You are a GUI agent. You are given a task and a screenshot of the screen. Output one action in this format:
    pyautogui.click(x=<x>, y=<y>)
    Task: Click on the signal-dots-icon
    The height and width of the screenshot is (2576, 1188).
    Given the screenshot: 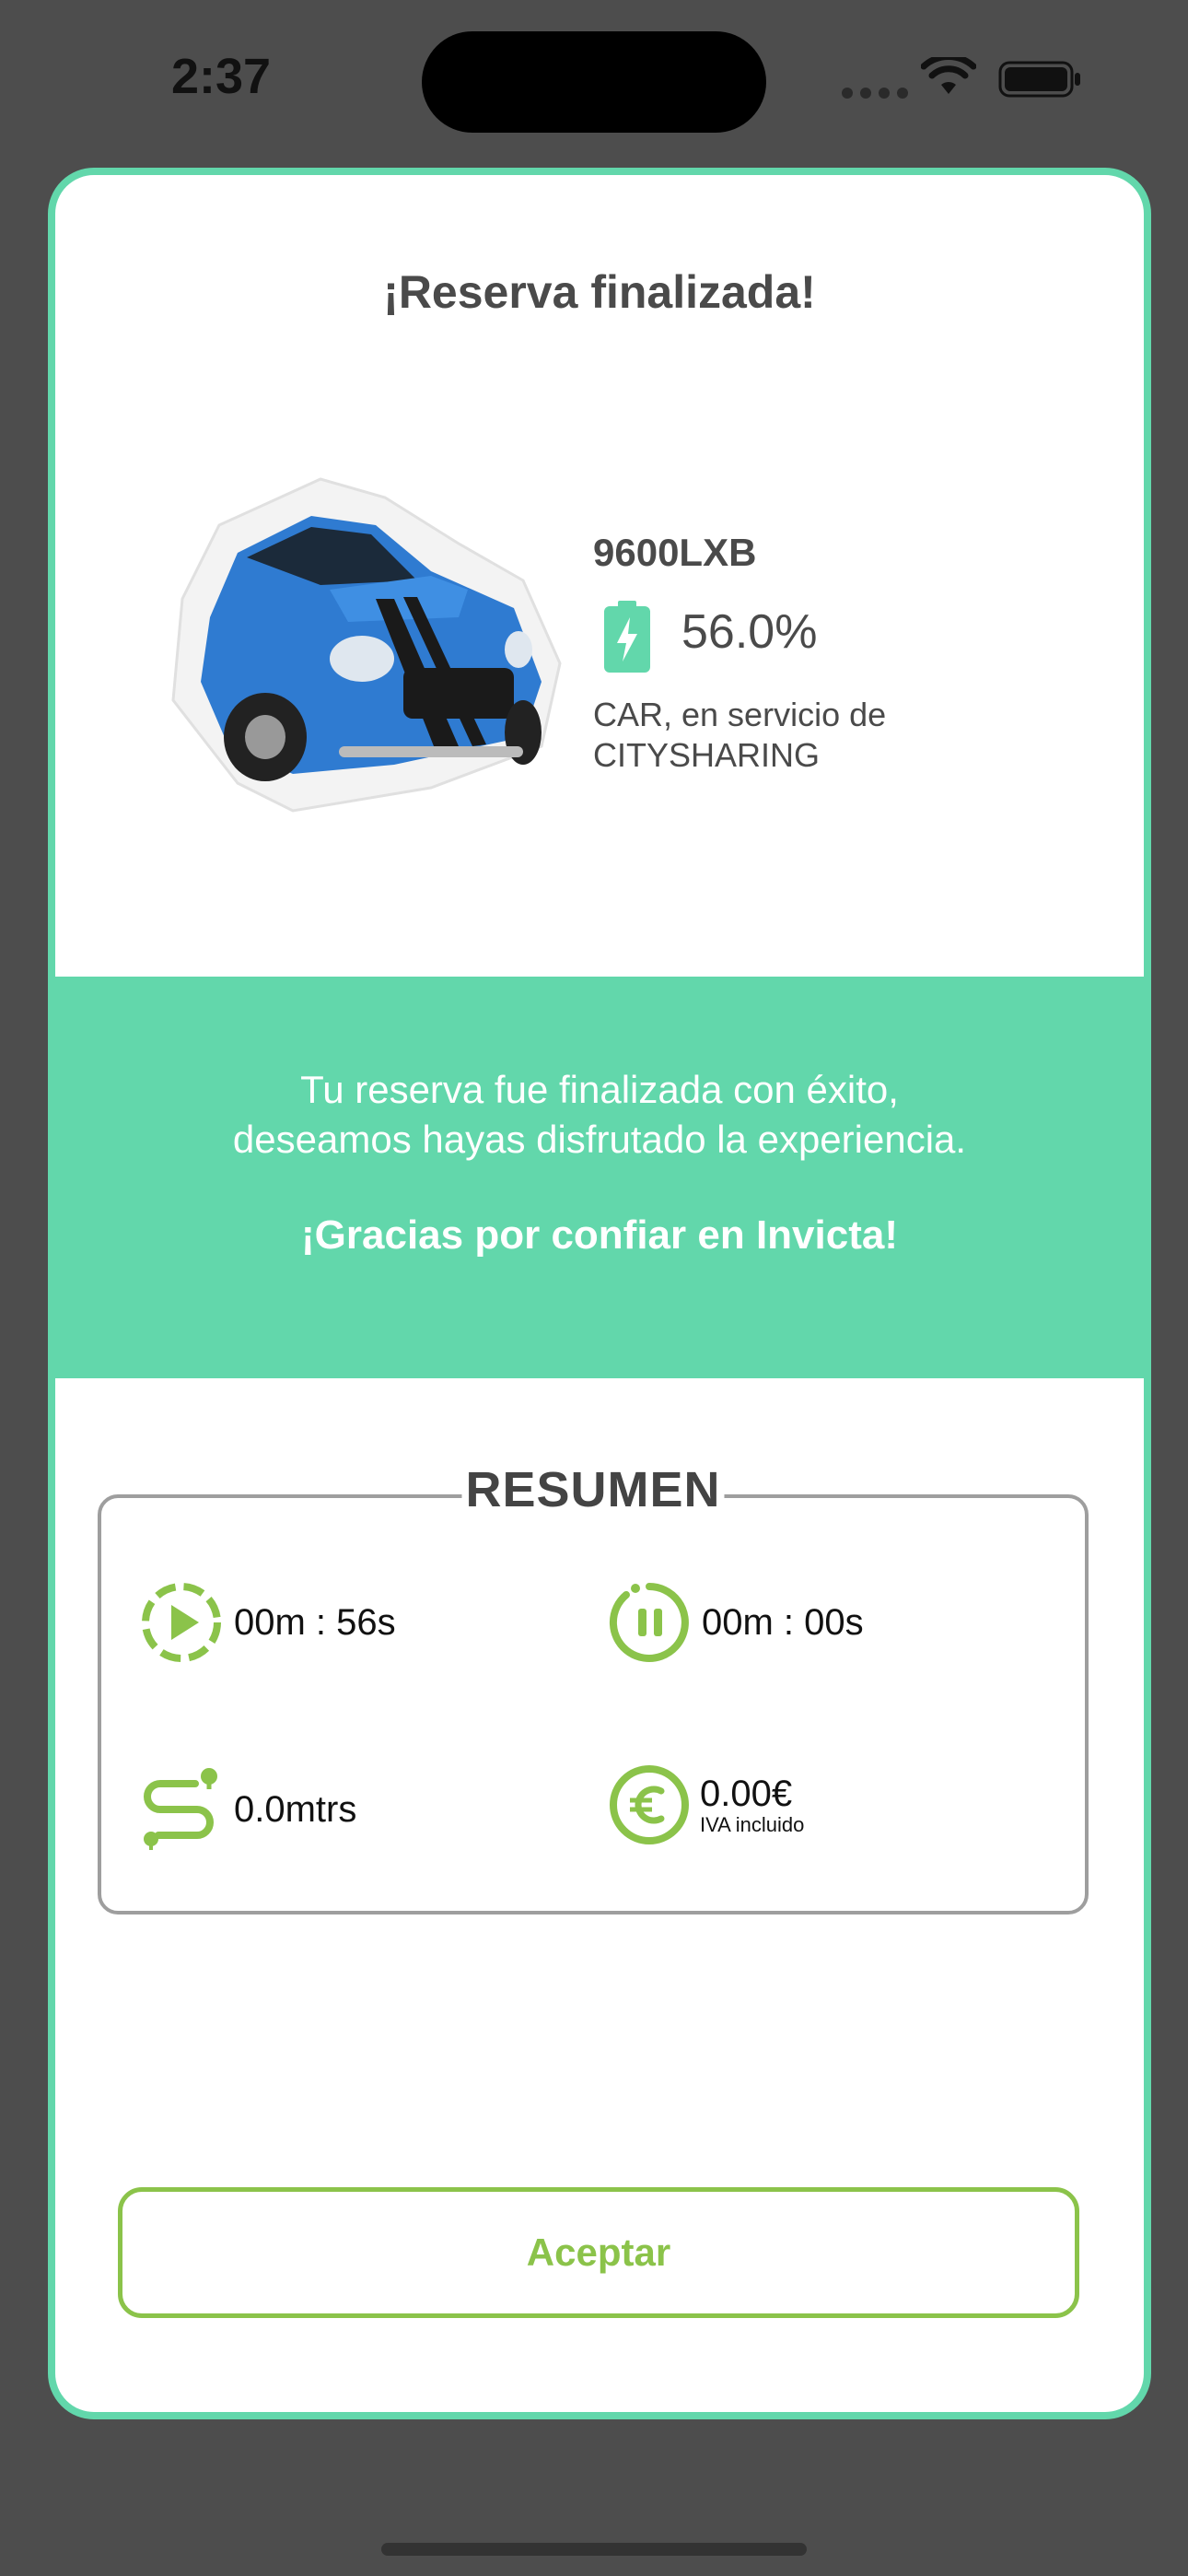 What is the action you would take?
    pyautogui.click(x=878, y=95)
    